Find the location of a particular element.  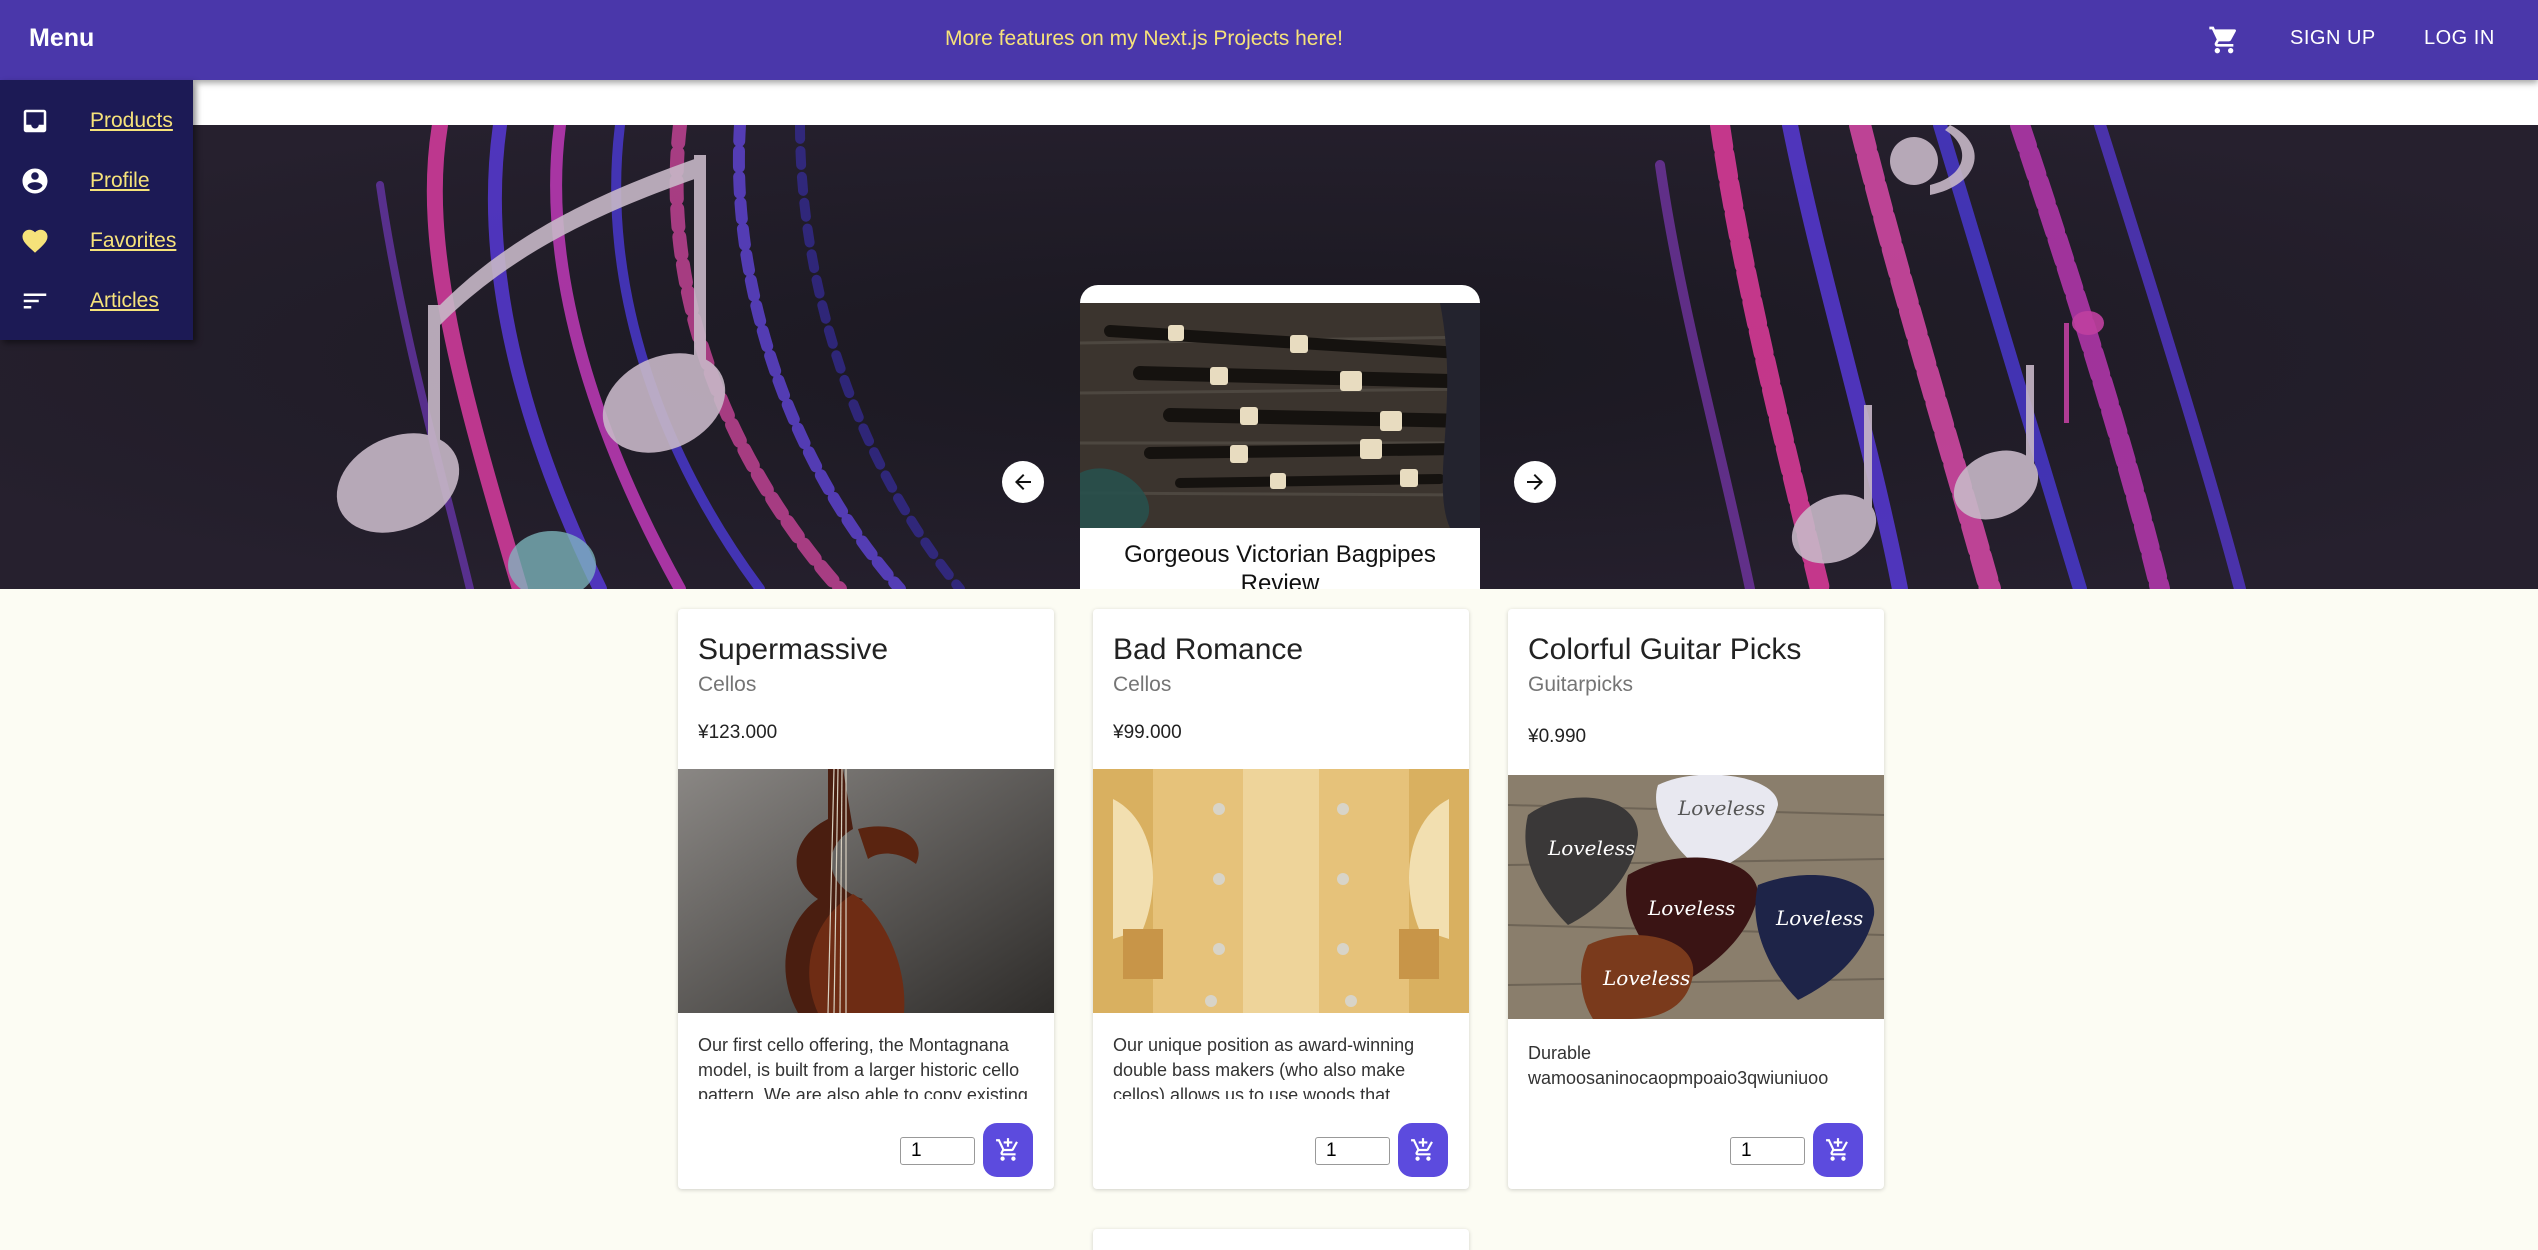

inbox-icon is located at coordinates (35, 121).